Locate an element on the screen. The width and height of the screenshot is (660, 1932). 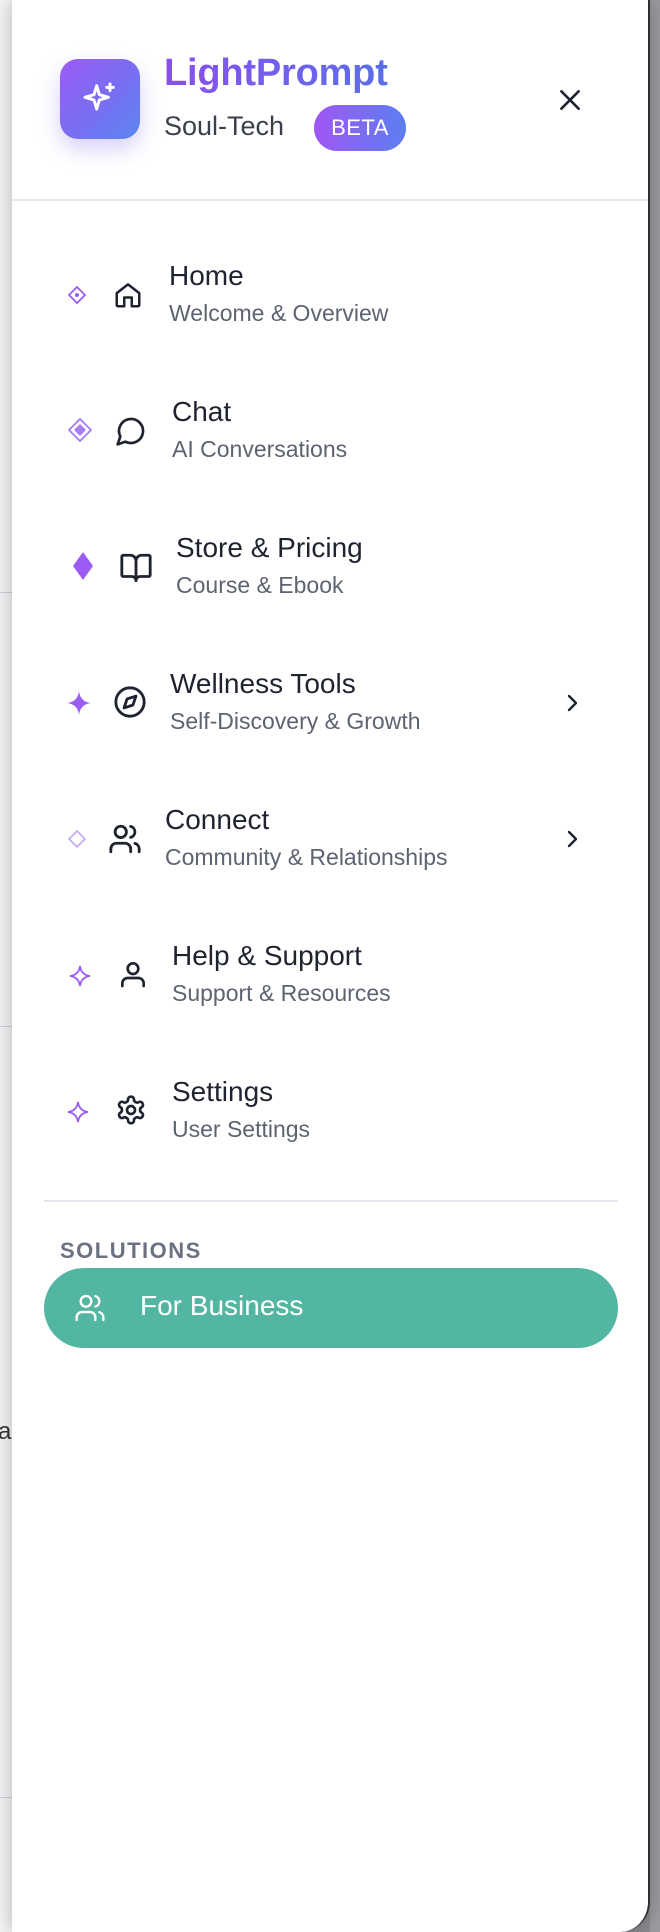
diamond-outline-dot-icon is located at coordinates (77, 295).